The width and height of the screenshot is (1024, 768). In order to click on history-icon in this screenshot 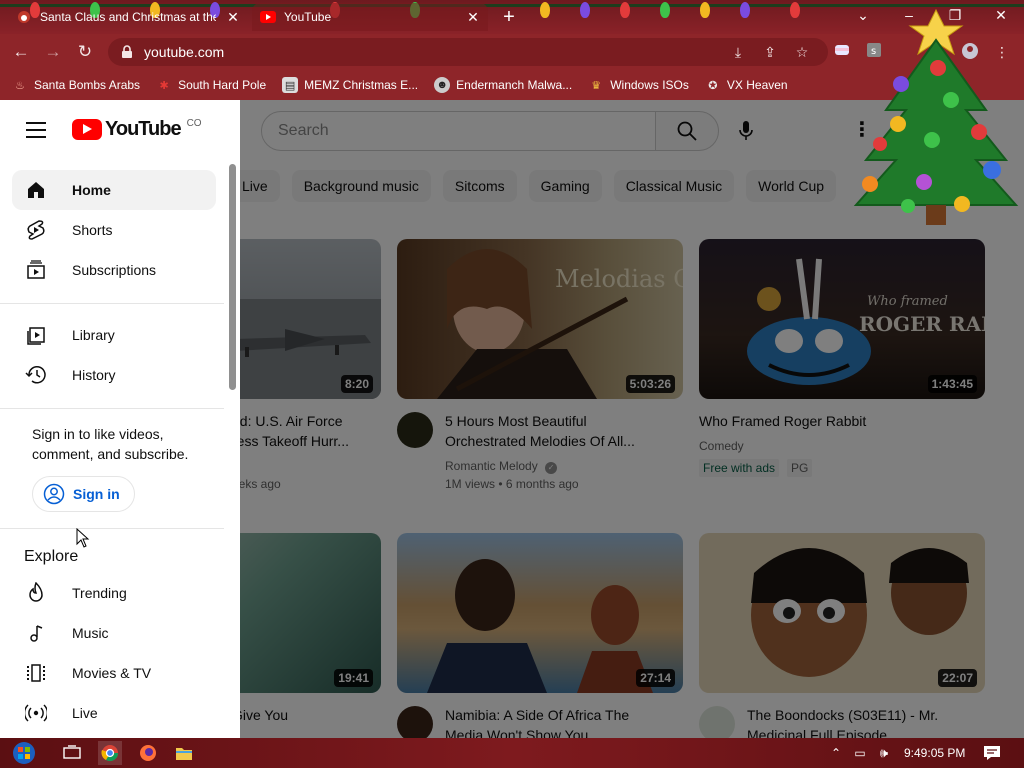, I will do `click(36, 375)`.